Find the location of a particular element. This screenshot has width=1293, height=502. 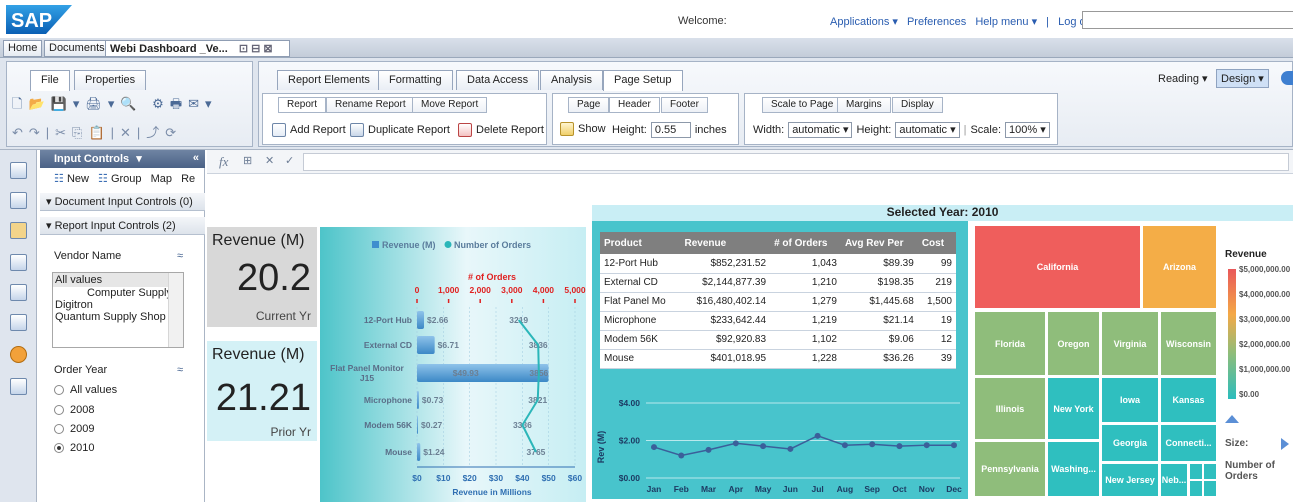

treemap-cell: Iowa is located at coordinates (1130, 400).